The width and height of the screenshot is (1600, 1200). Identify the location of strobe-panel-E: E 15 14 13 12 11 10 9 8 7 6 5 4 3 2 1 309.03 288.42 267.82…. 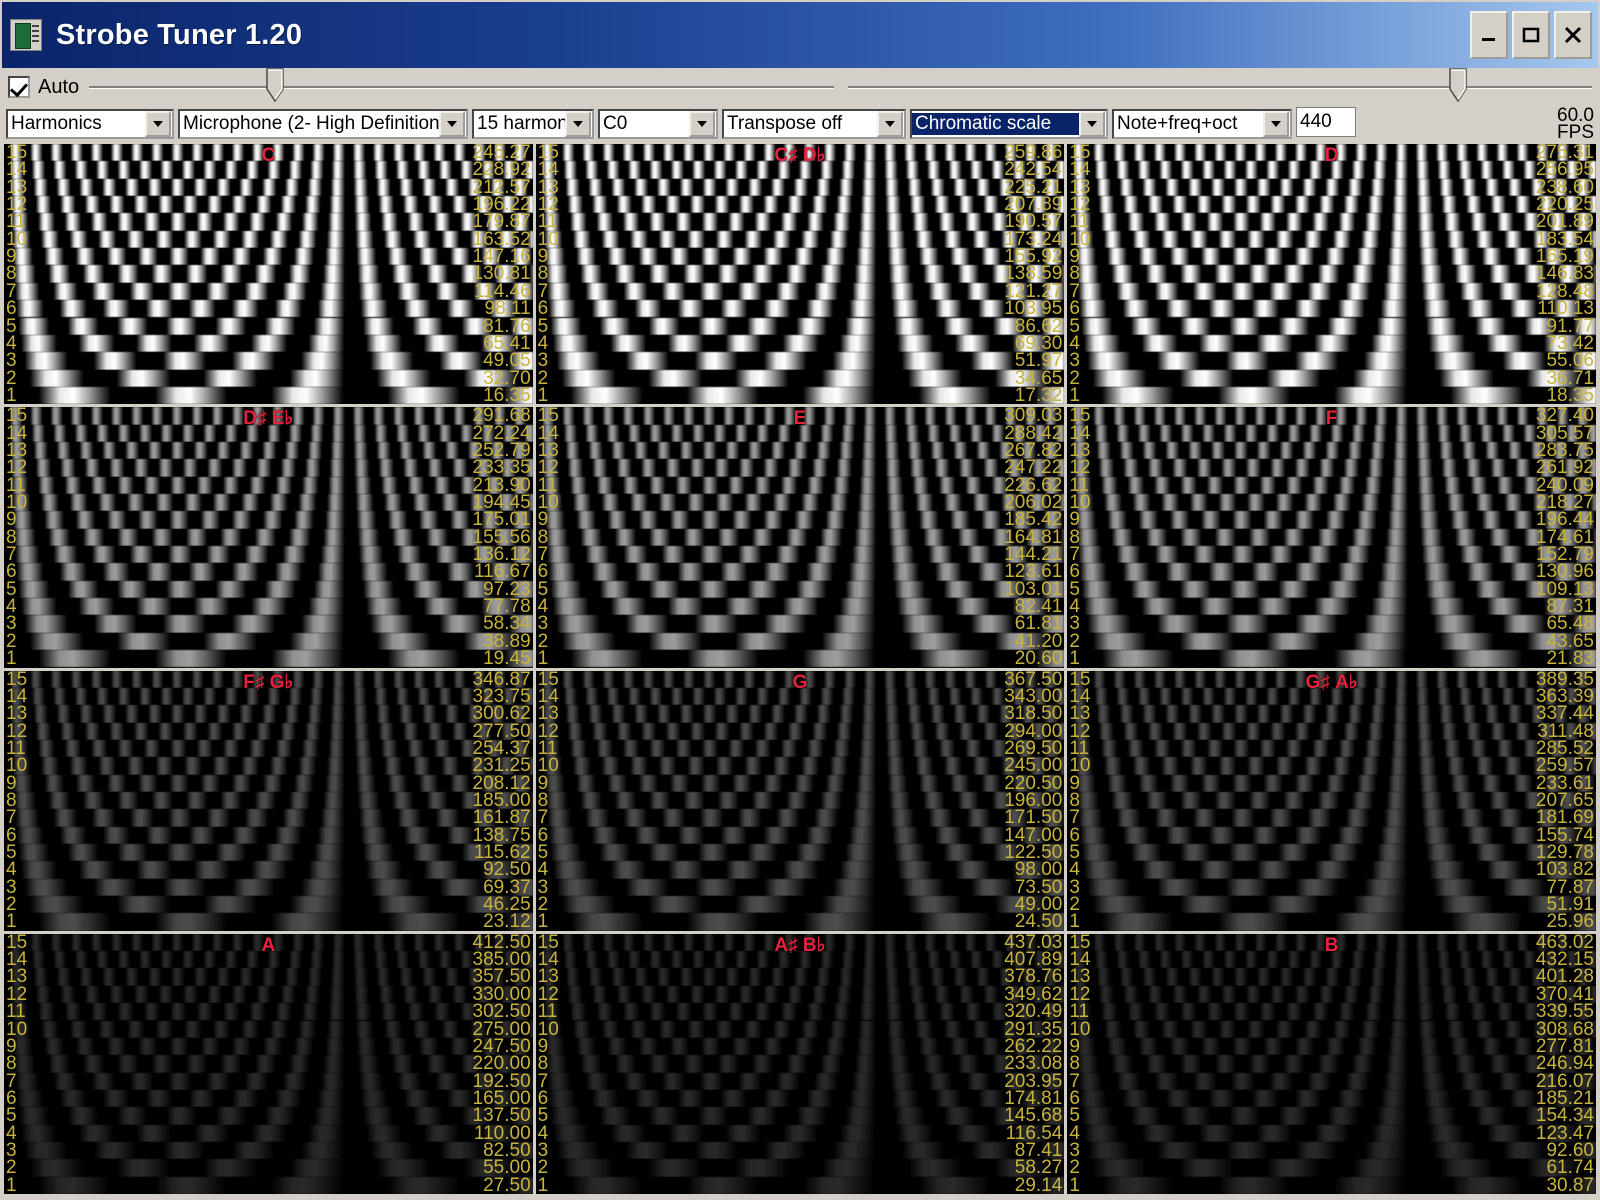
(800, 537).